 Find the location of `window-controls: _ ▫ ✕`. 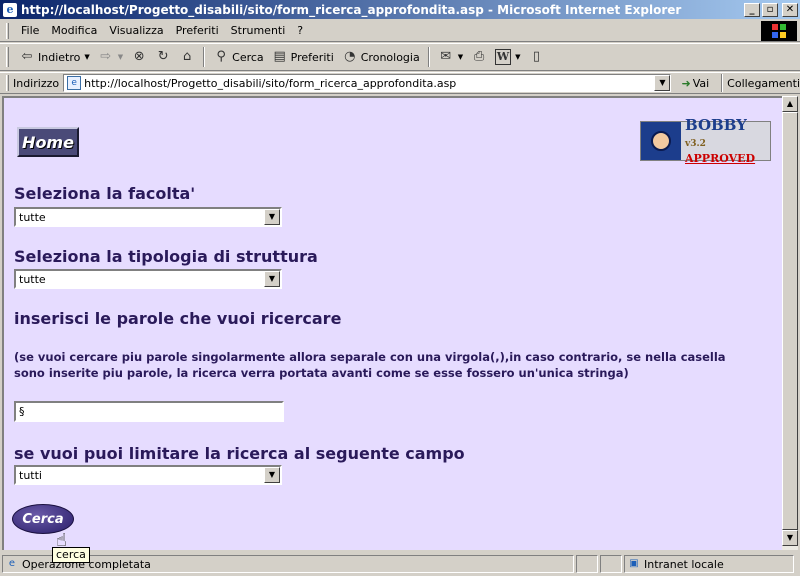

window-controls: _ ▫ ✕ is located at coordinates (771, 9).